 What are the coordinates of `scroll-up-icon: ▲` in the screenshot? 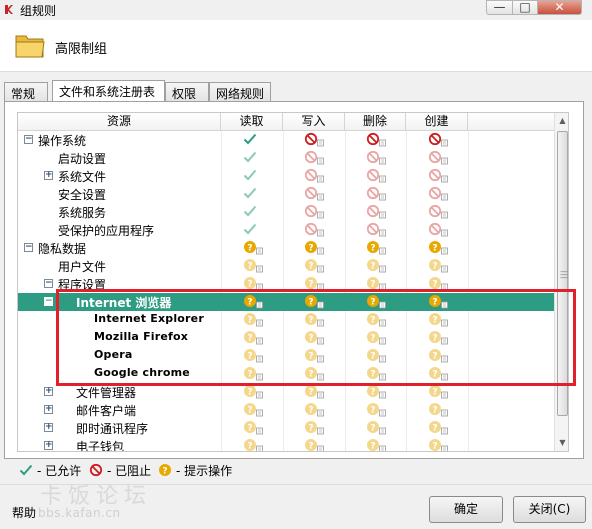 It's located at (561, 120).